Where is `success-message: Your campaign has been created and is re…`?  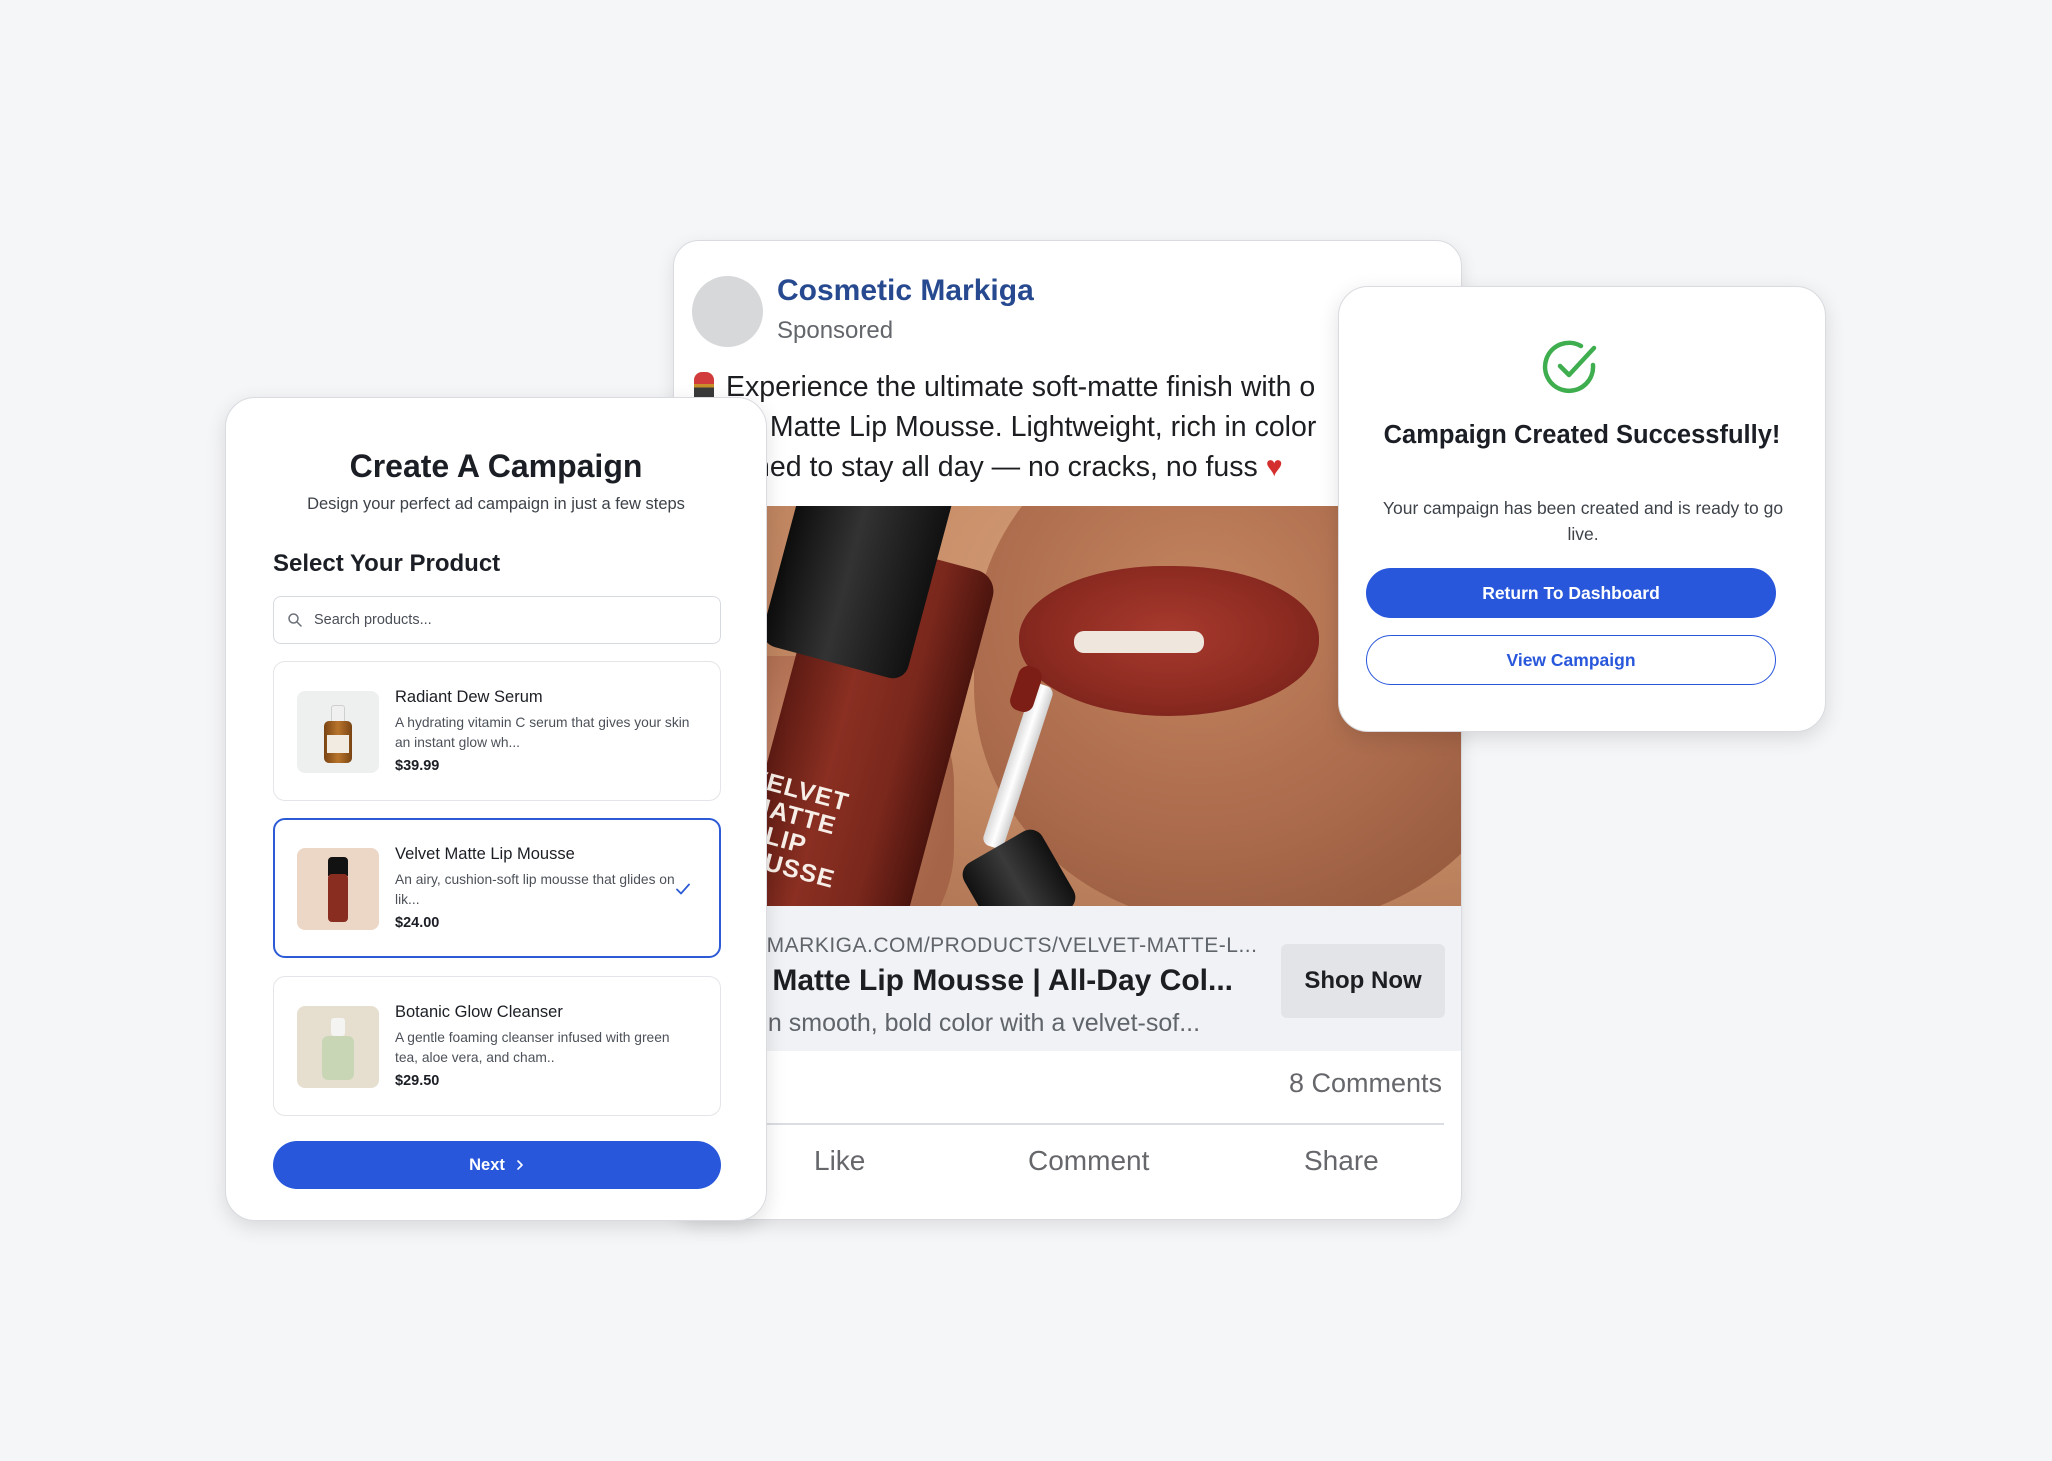
success-message: Your campaign has been created and is re… is located at coordinates (1583, 521).